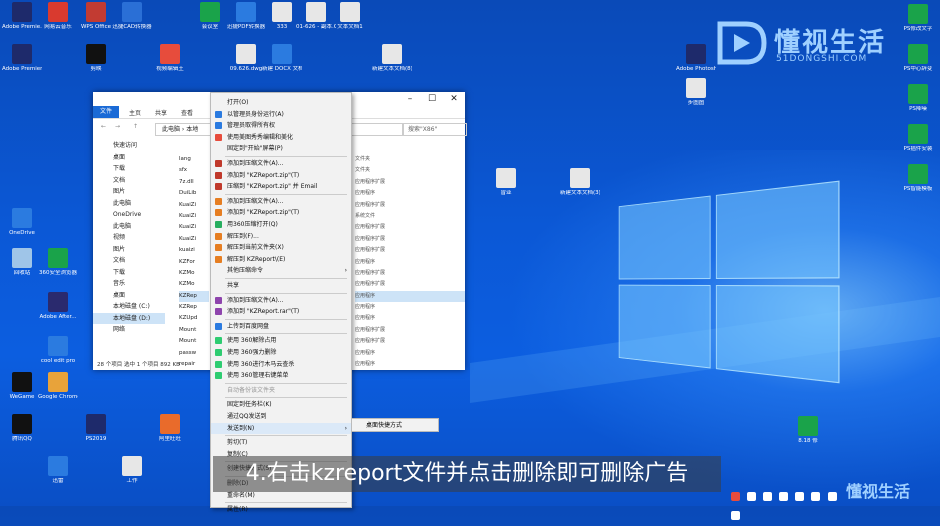  I want to click on file-row-name: passw, so click(194, 353).